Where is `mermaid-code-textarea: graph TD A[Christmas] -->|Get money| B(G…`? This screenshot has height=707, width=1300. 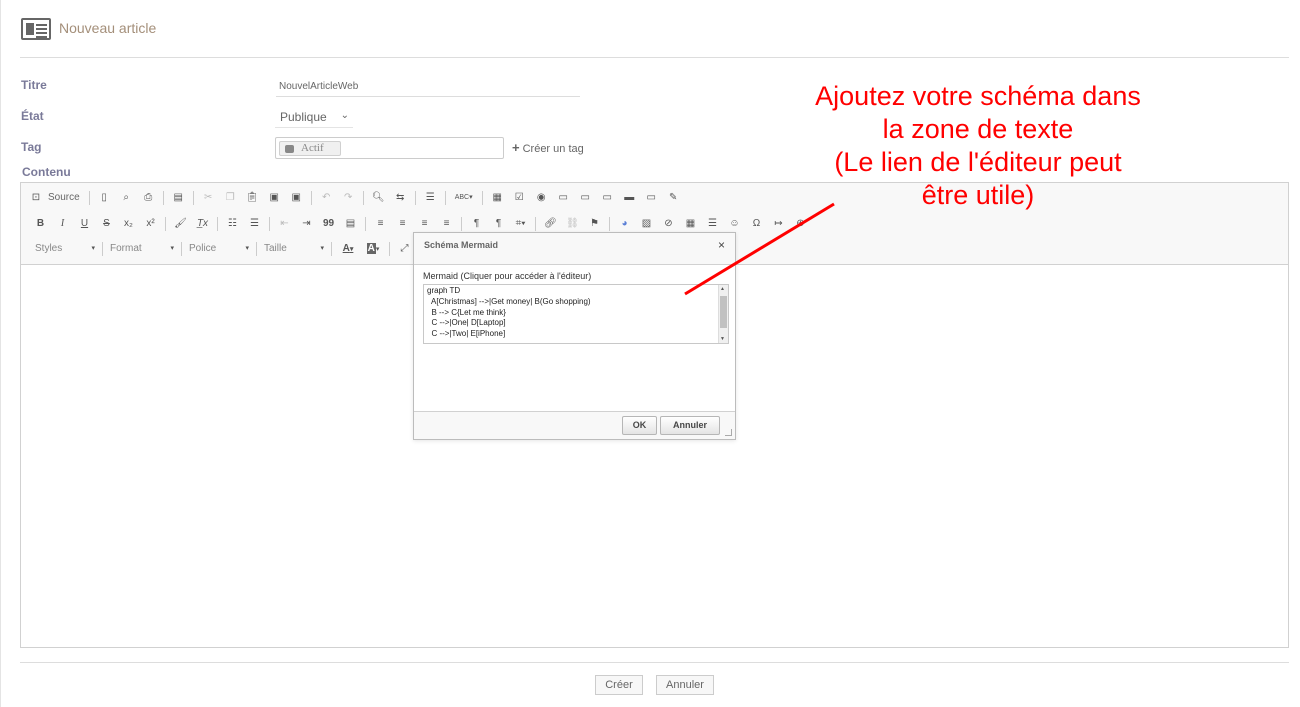
mermaid-code-textarea: graph TD A[Christmas] -->|Get money| B(G… is located at coordinates (576, 314).